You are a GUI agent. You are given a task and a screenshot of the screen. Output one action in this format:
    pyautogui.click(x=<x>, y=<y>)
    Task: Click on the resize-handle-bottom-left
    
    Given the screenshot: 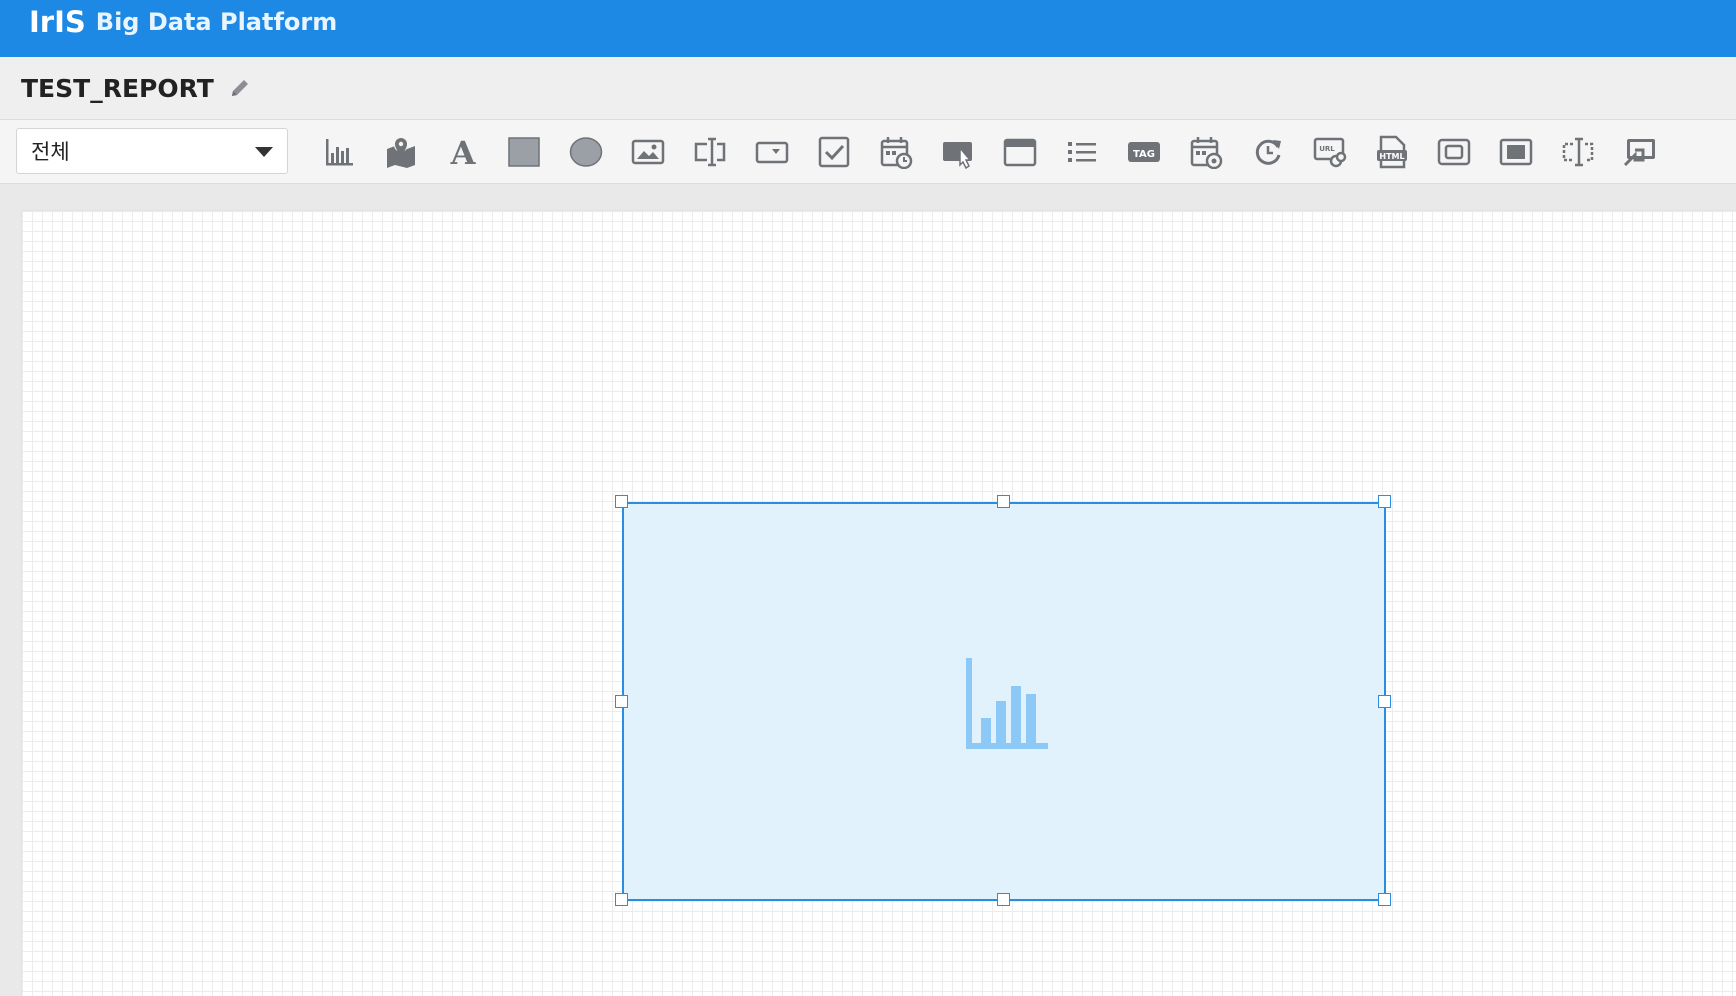 What is the action you would take?
    pyautogui.click(x=621, y=899)
    